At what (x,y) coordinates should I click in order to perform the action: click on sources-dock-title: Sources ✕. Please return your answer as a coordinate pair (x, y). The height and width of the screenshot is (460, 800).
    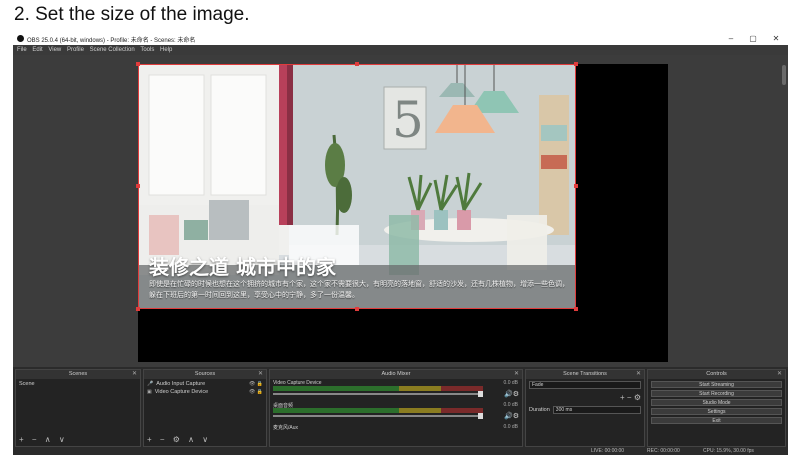
    Looking at the image, I should click on (205, 374).